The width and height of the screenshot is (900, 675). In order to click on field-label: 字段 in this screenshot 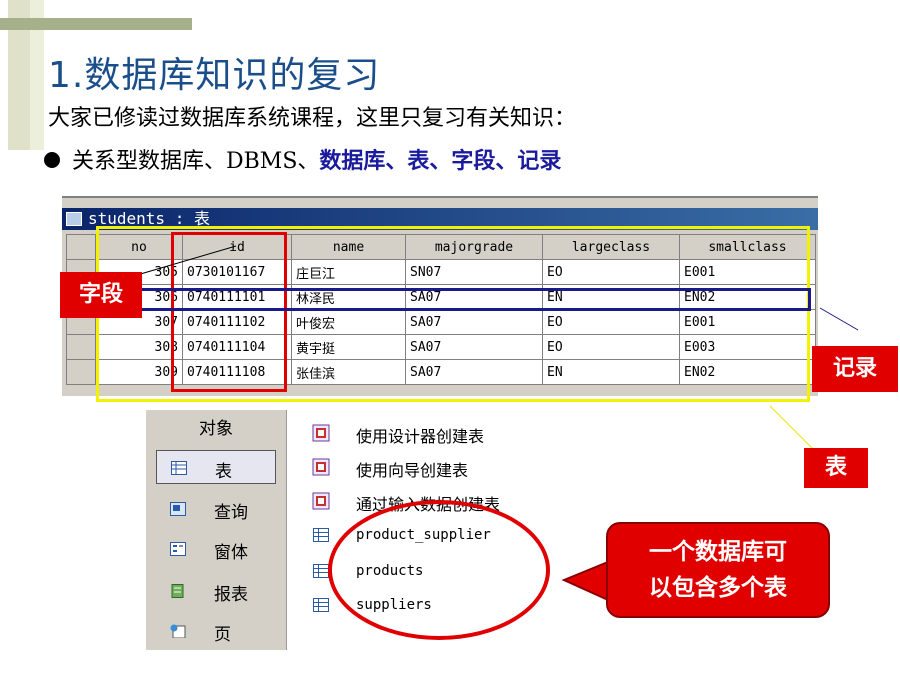, I will do `click(101, 295)`.